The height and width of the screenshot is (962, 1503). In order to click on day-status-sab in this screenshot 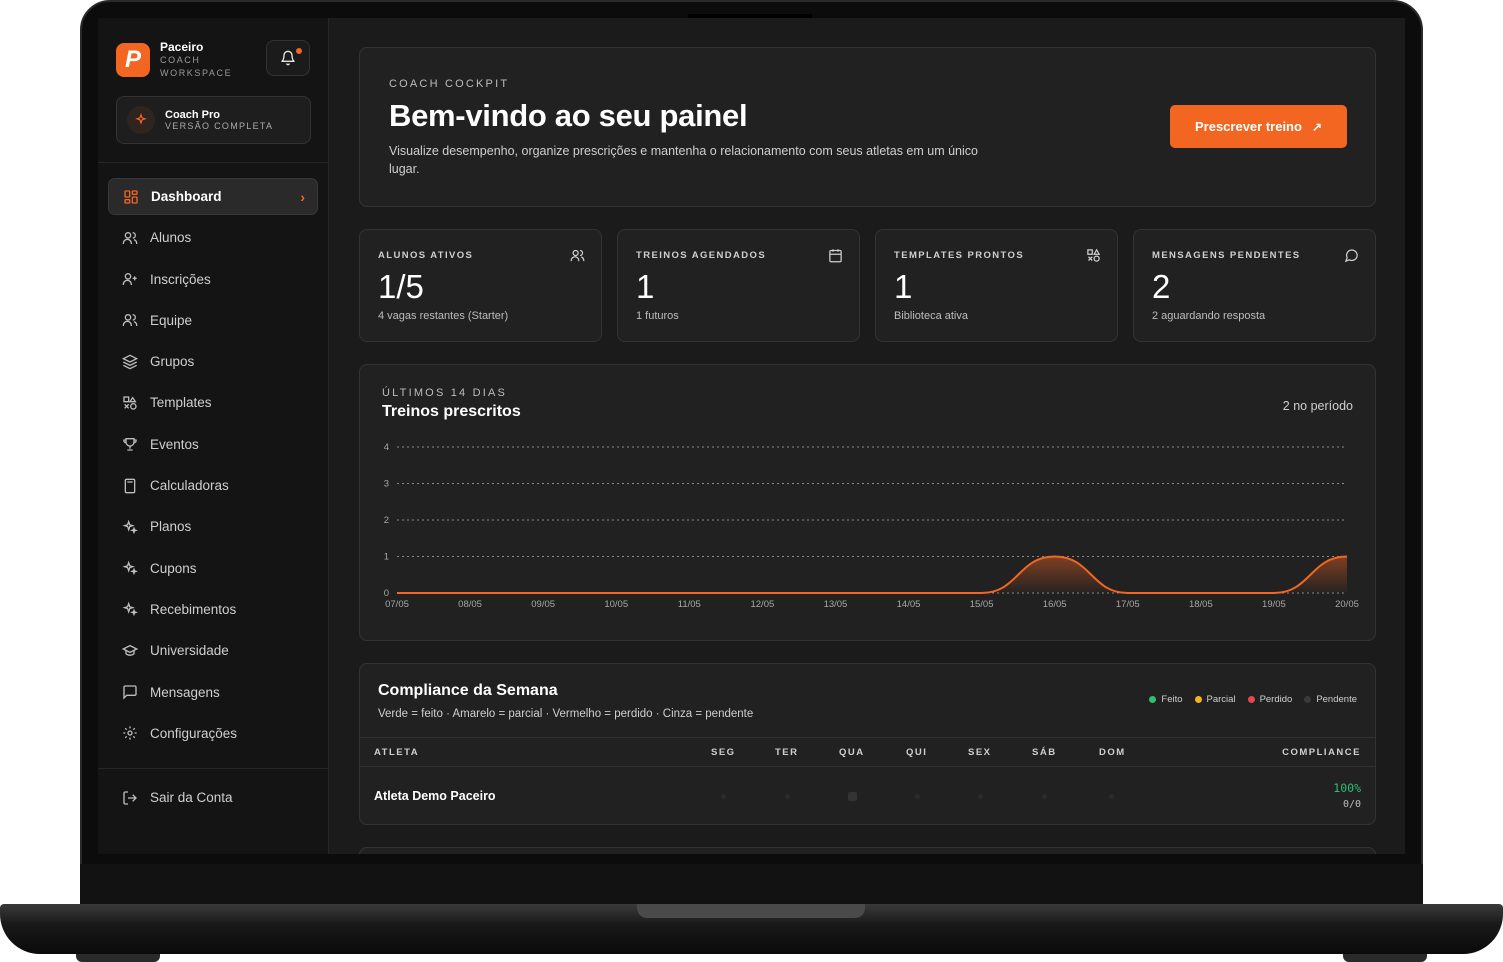, I will do `click(1044, 796)`.